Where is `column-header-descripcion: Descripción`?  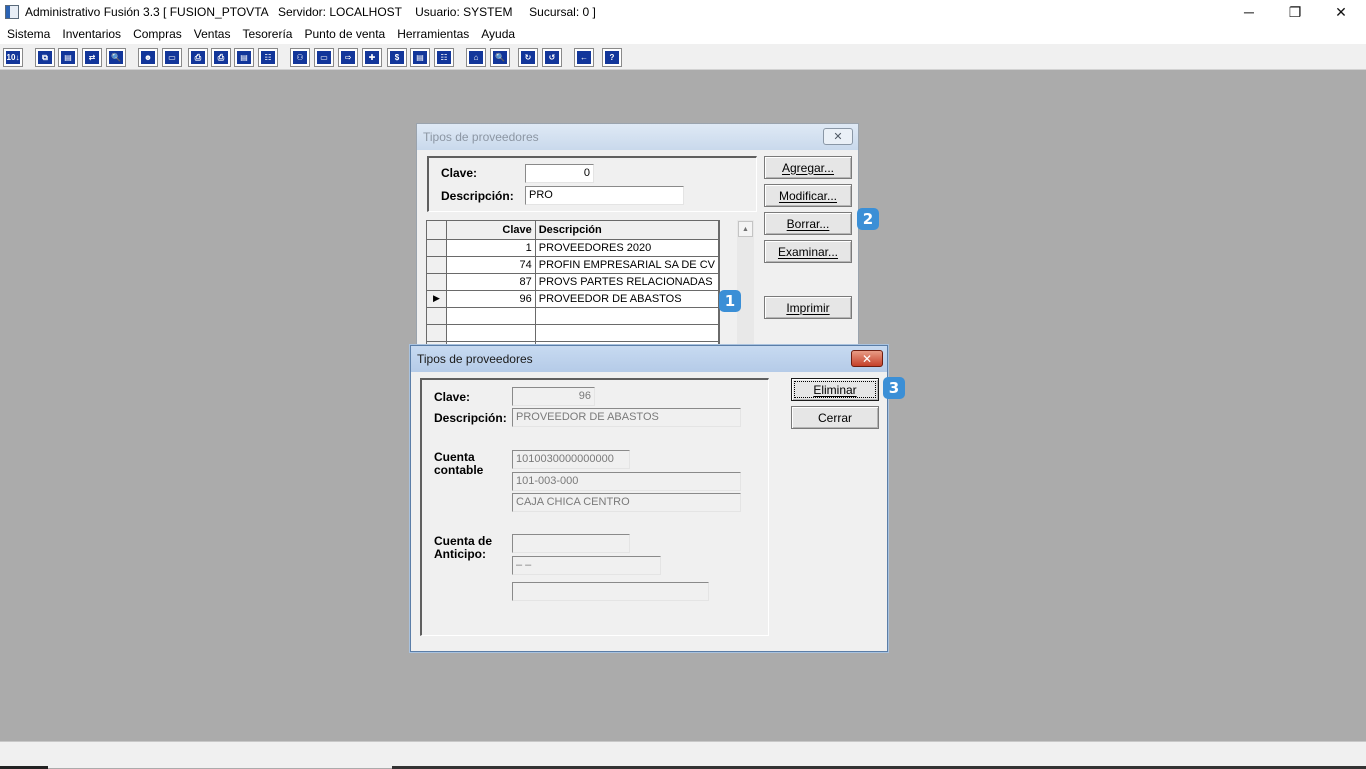
column-header-descripcion: Descripción is located at coordinates (627, 230).